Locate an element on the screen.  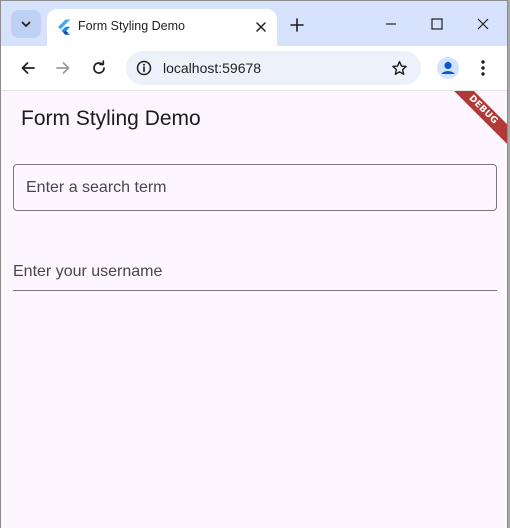
tab-title: Form Styling Demo is located at coordinates (131, 26).